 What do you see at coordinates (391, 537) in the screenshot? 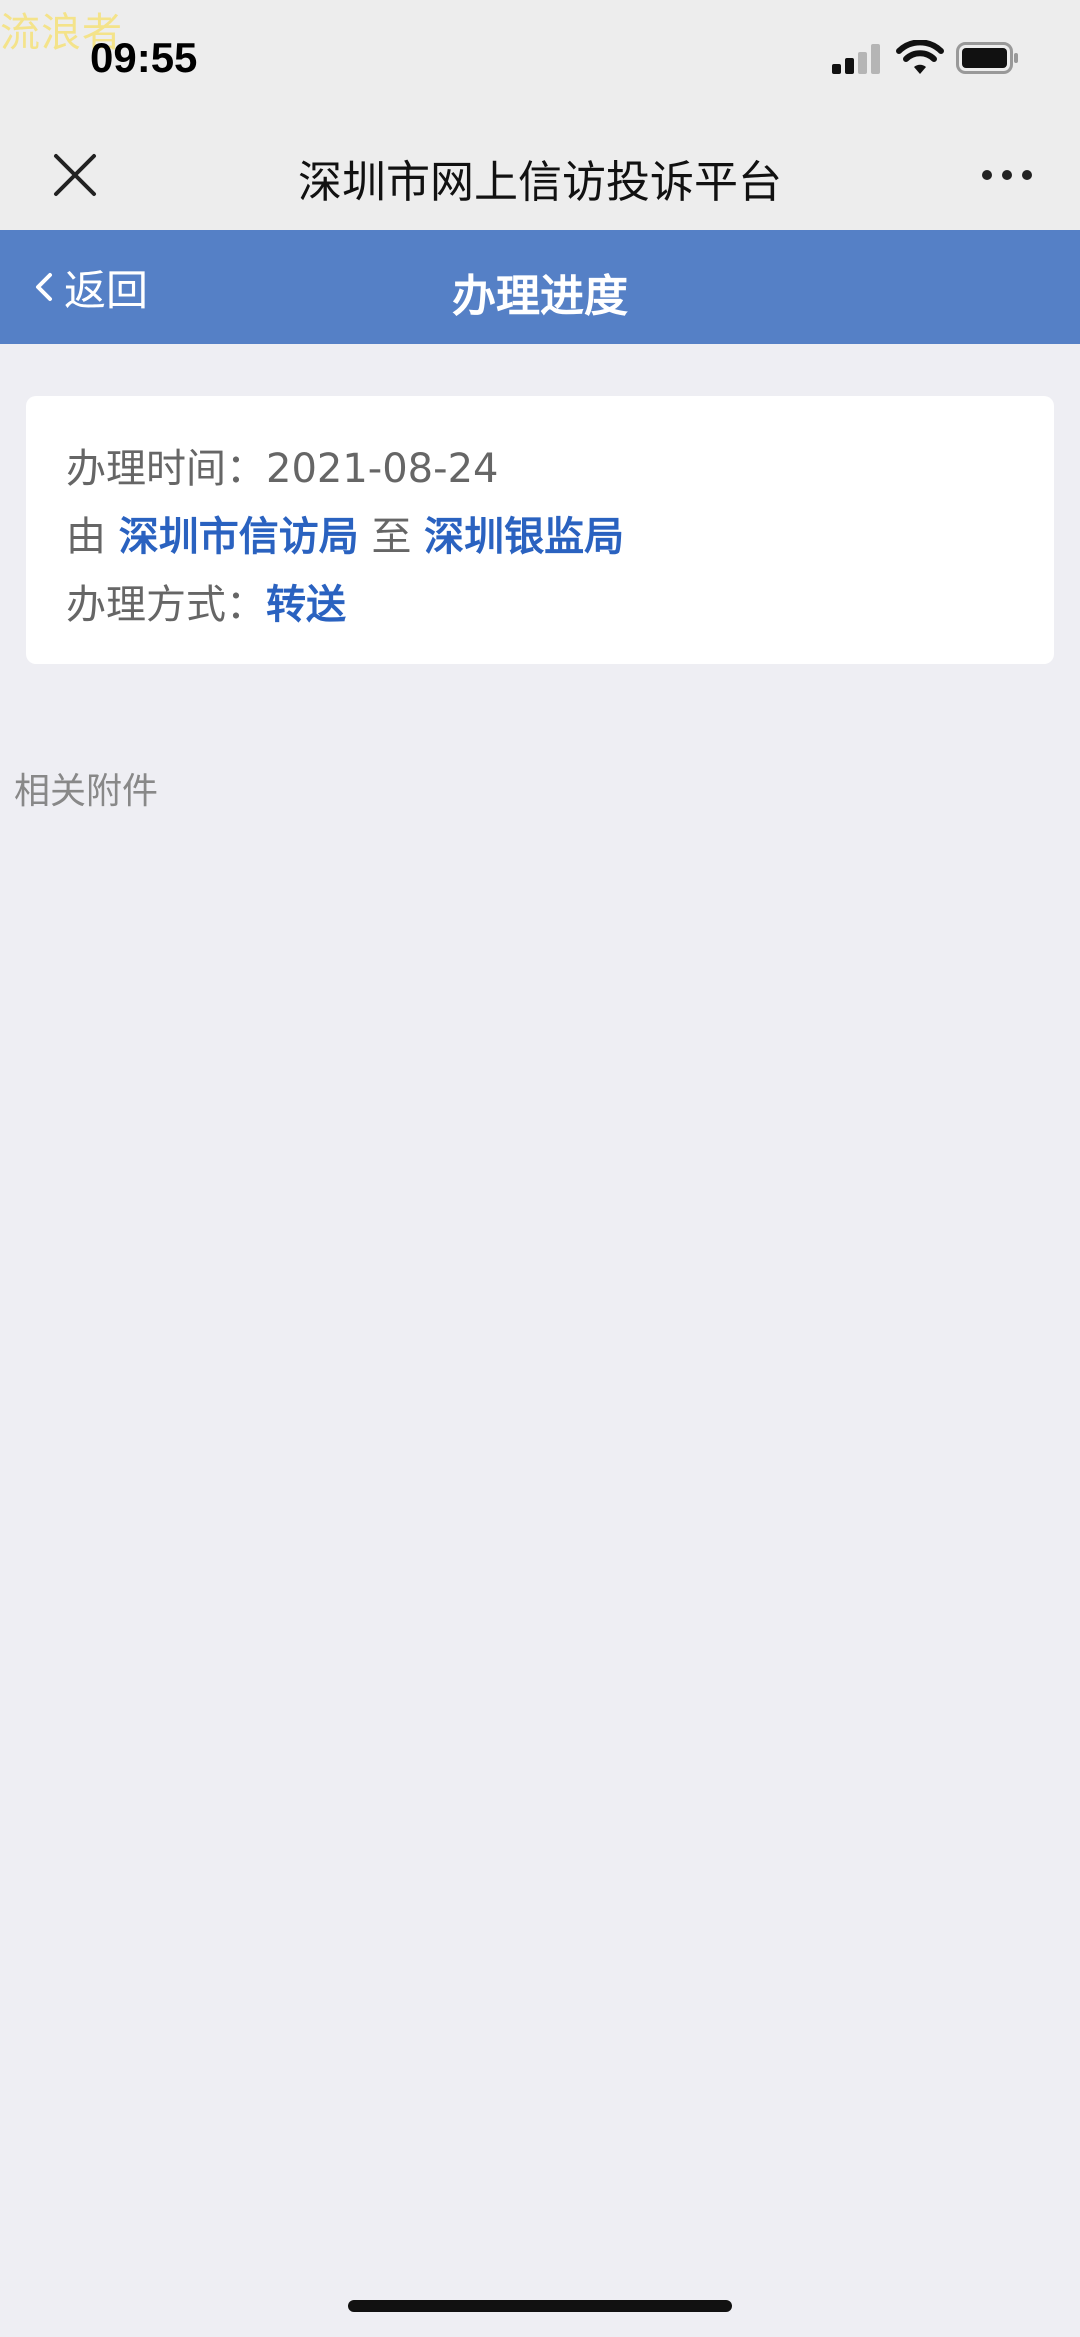
I see `to-connector: 至` at bounding box center [391, 537].